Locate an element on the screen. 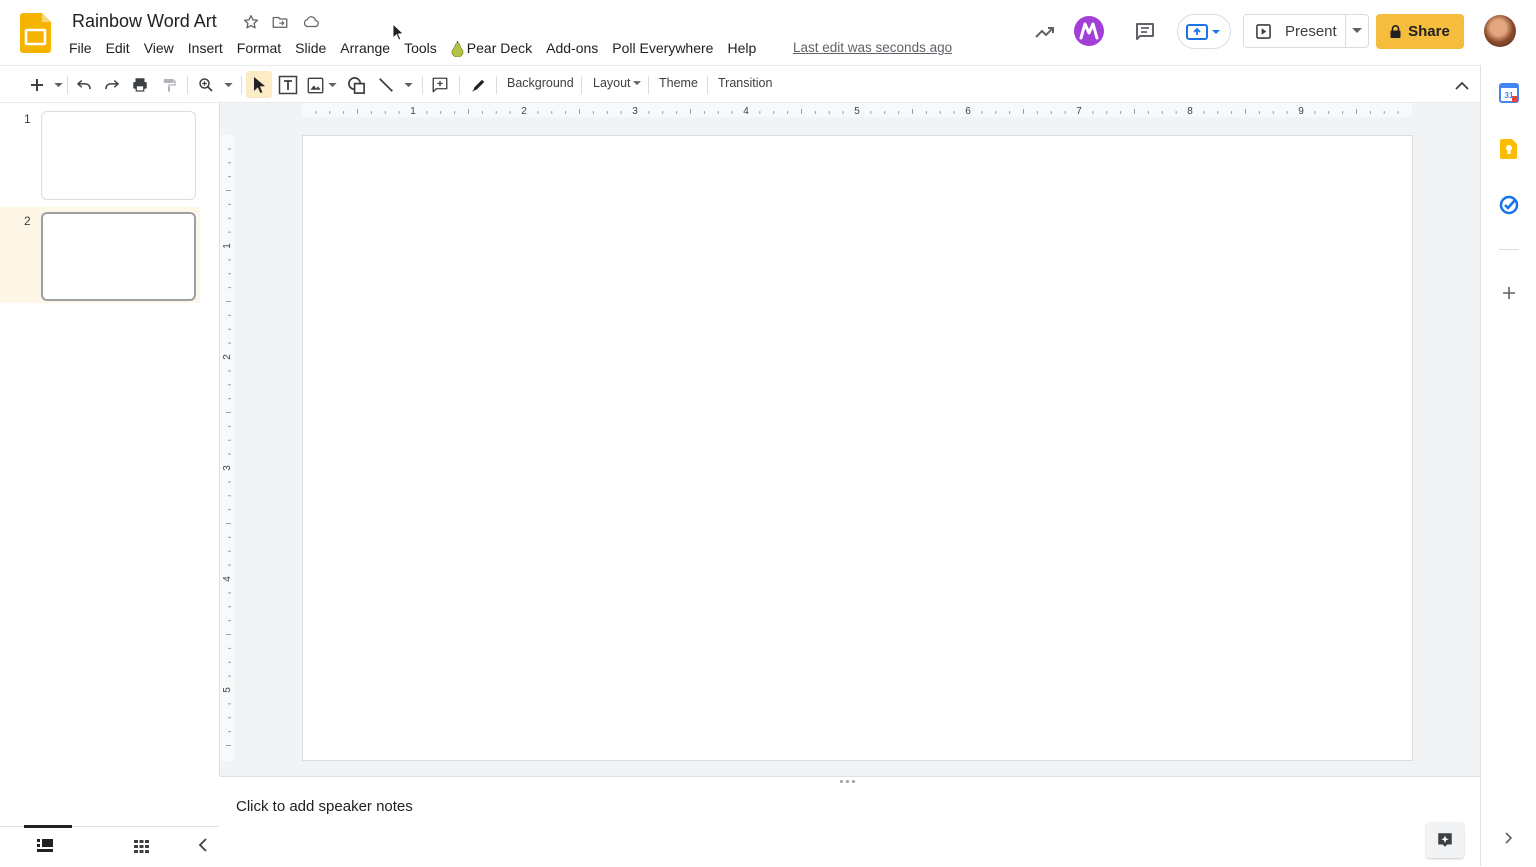 Image resolution: width=1536 pixels, height=867 pixels. paint-format-button is located at coordinates (169, 85).